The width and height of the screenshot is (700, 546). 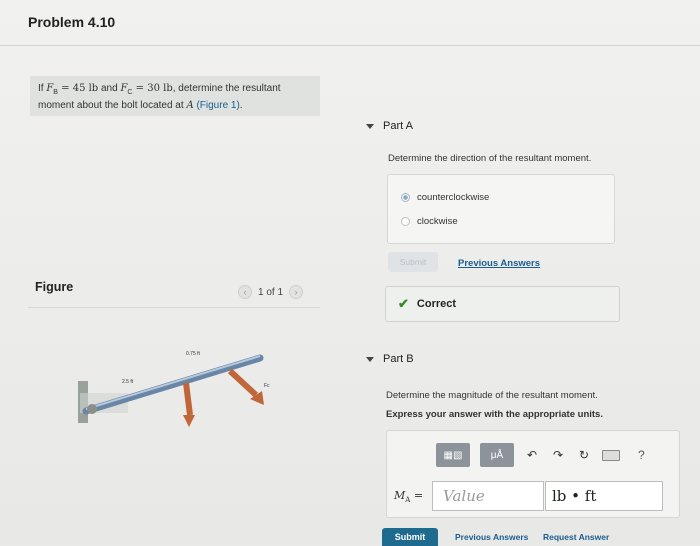 What do you see at coordinates (497, 455) in the screenshot?
I see `units-button: μÅ` at bounding box center [497, 455].